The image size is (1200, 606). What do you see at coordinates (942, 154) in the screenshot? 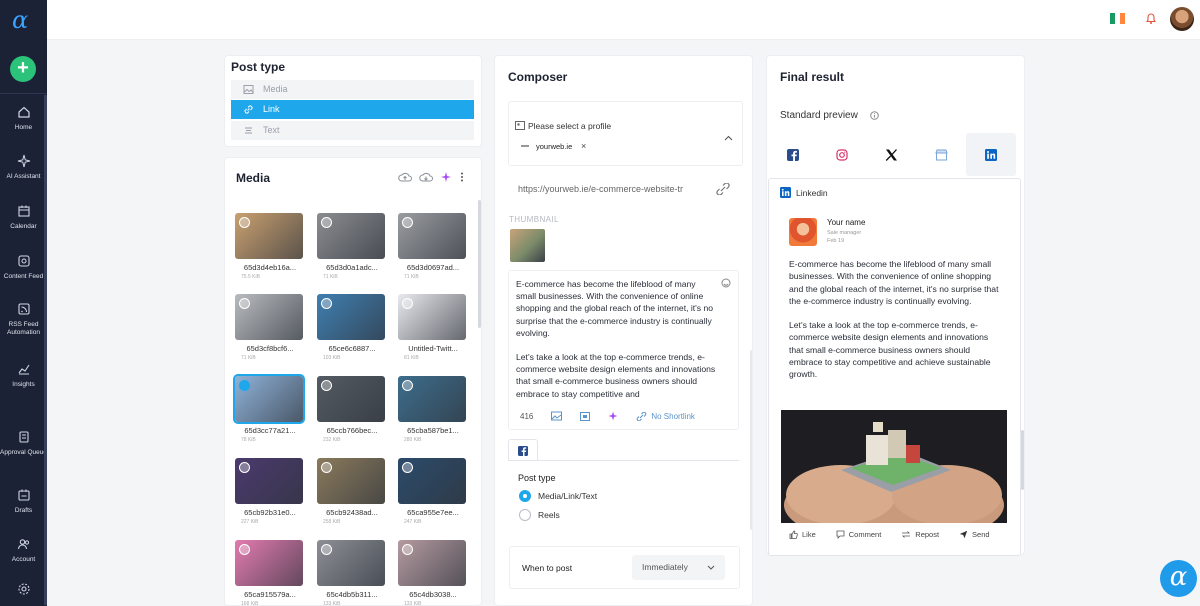
I see `tab-business-preview` at bounding box center [942, 154].